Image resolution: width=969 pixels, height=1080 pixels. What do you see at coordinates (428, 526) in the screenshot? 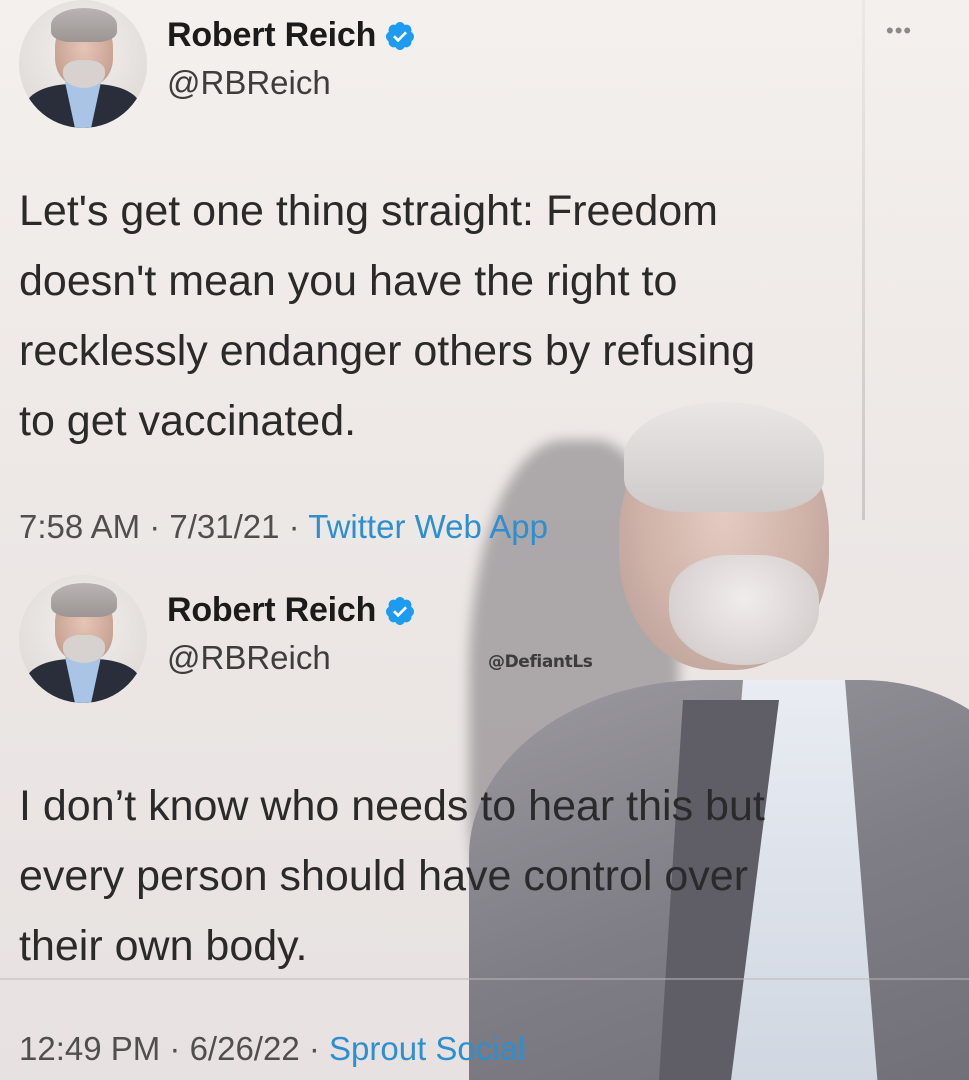
I see `tweet-source: Twitter Web App` at bounding box center [428, 526].